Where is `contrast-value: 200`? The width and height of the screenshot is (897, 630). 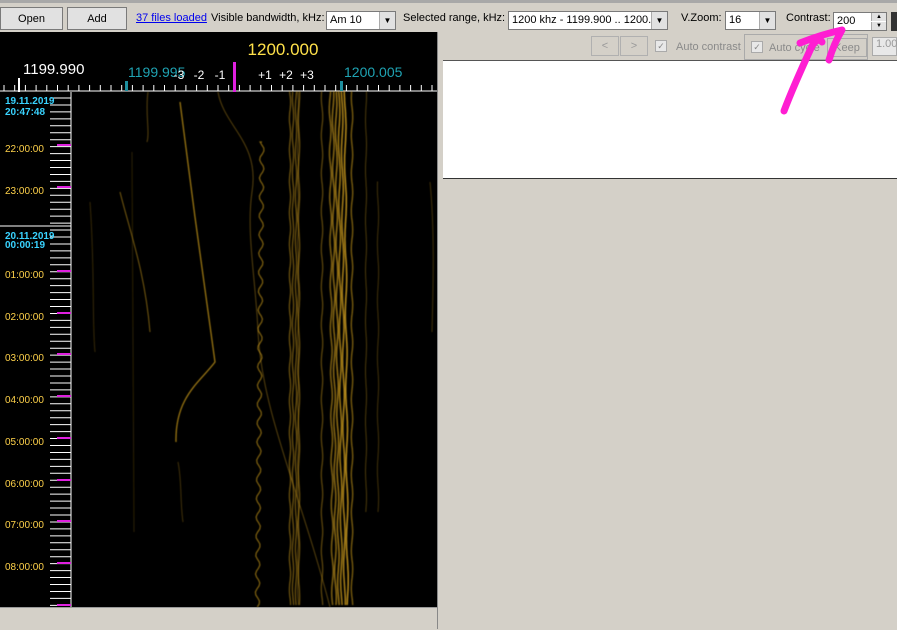
contrast-value: 200 is located at coordinates (846, 21).